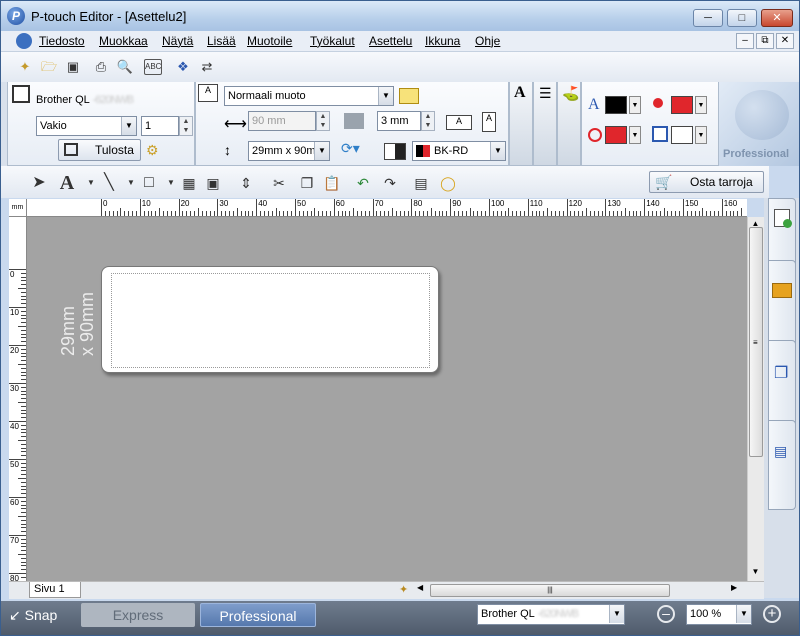 The image size is (800, 636). I want to click on margin-input: 3 mm, so click(399, 121).